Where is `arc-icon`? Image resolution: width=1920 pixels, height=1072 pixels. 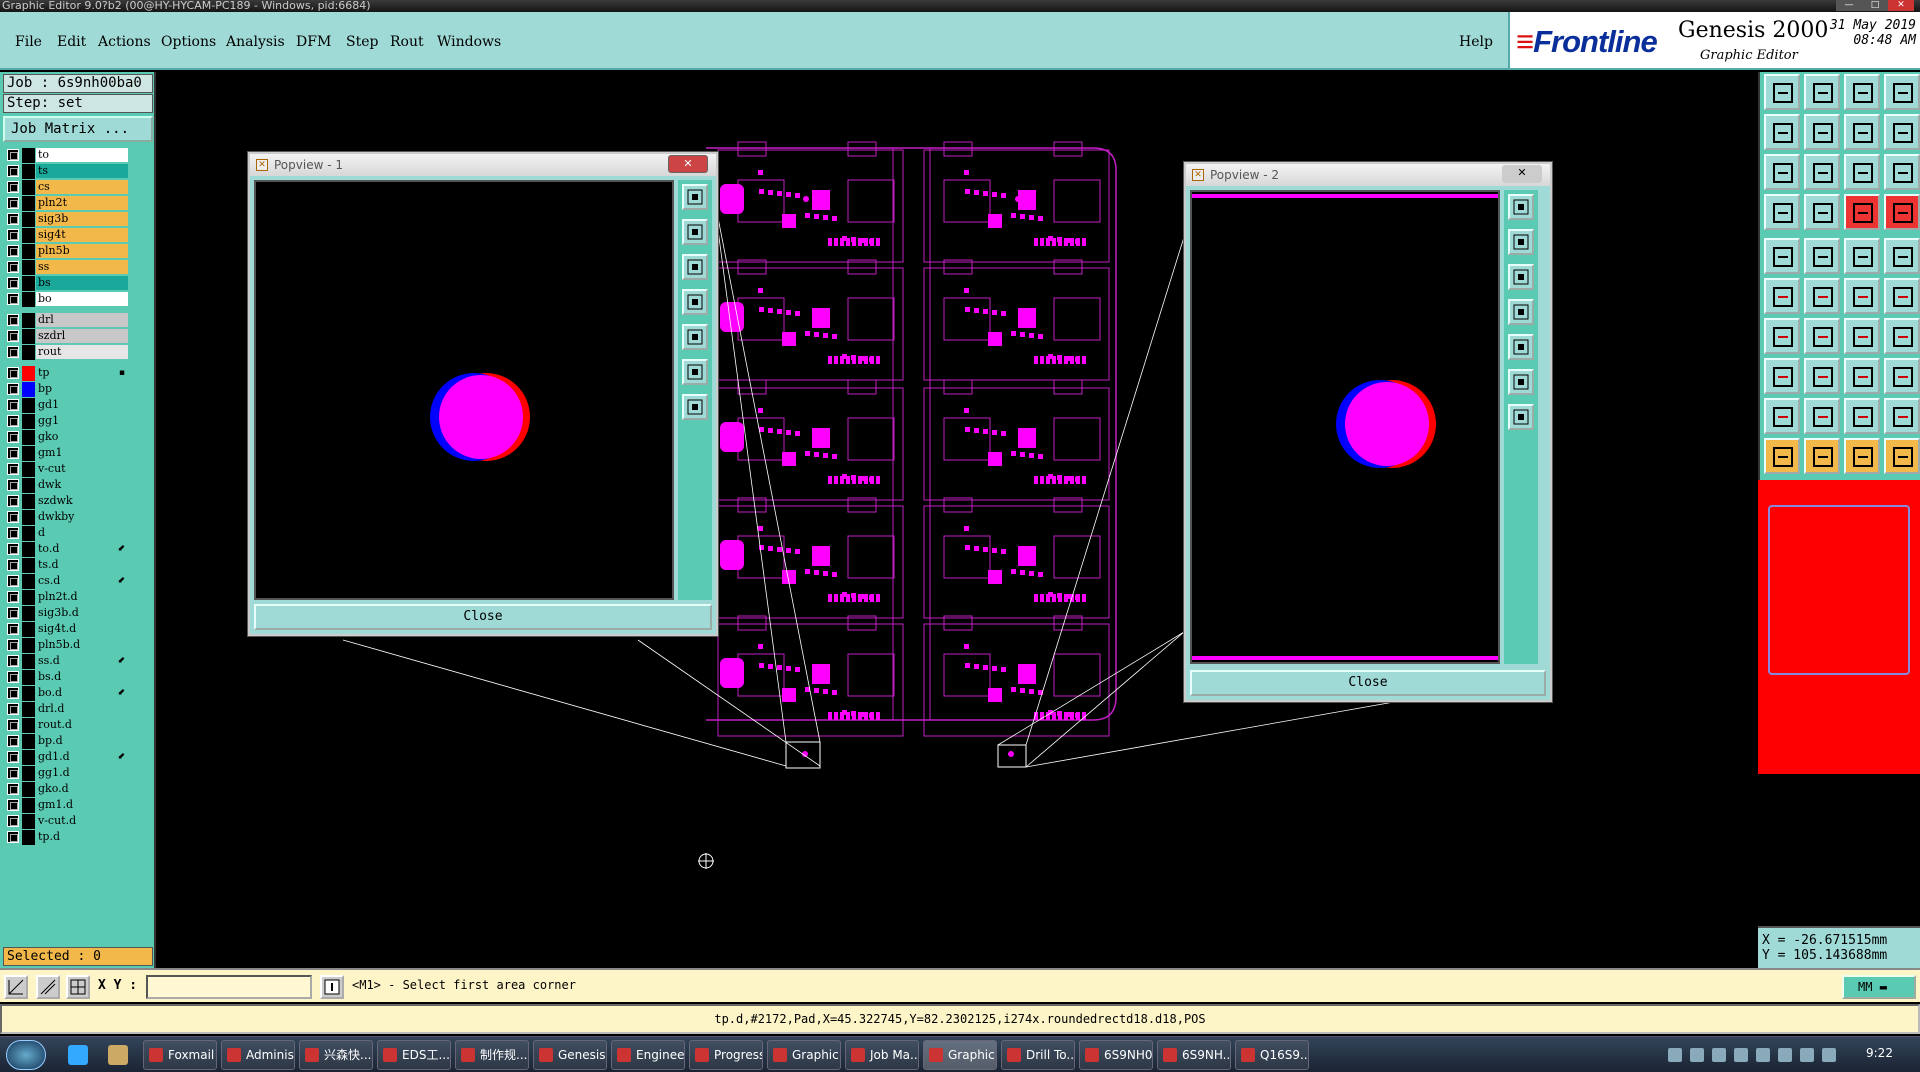 arc-icon is located at coordinates (1862, 336).